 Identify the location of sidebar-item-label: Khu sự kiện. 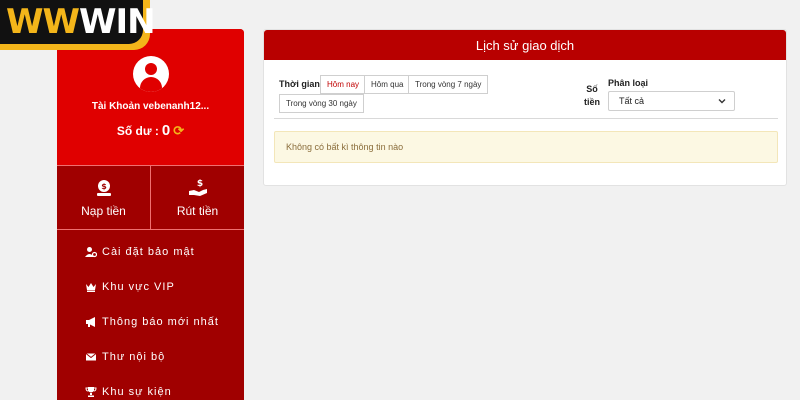
(137, 391).